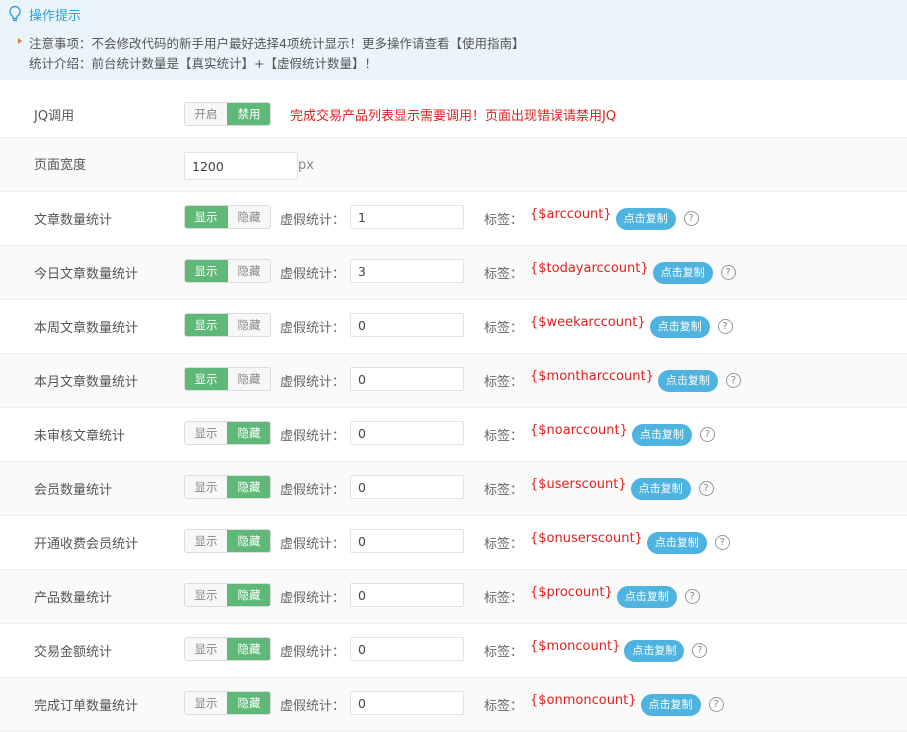 Image resolution: width=907 pixels, height=732 pixels. What do you see at coordinates (241, 166) in the screenshot?
I see `width-input` at bounding box center [241, 166].